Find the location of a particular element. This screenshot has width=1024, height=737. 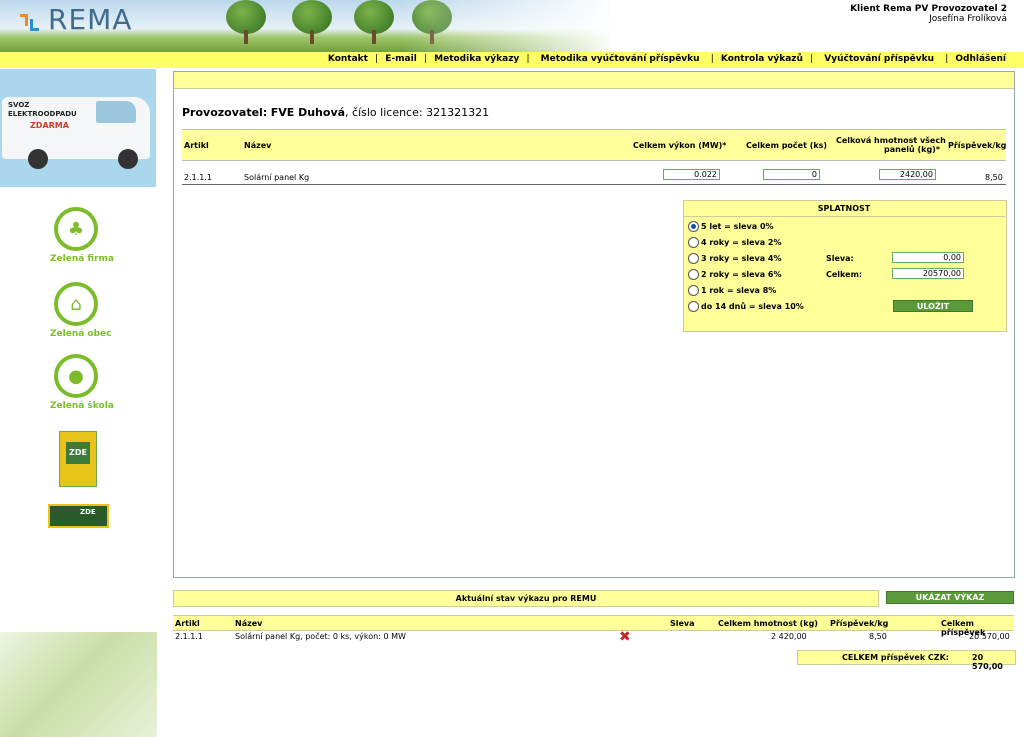

zelena-firma-link: ♣ Zelená firma is located at coordinates (82, 235).